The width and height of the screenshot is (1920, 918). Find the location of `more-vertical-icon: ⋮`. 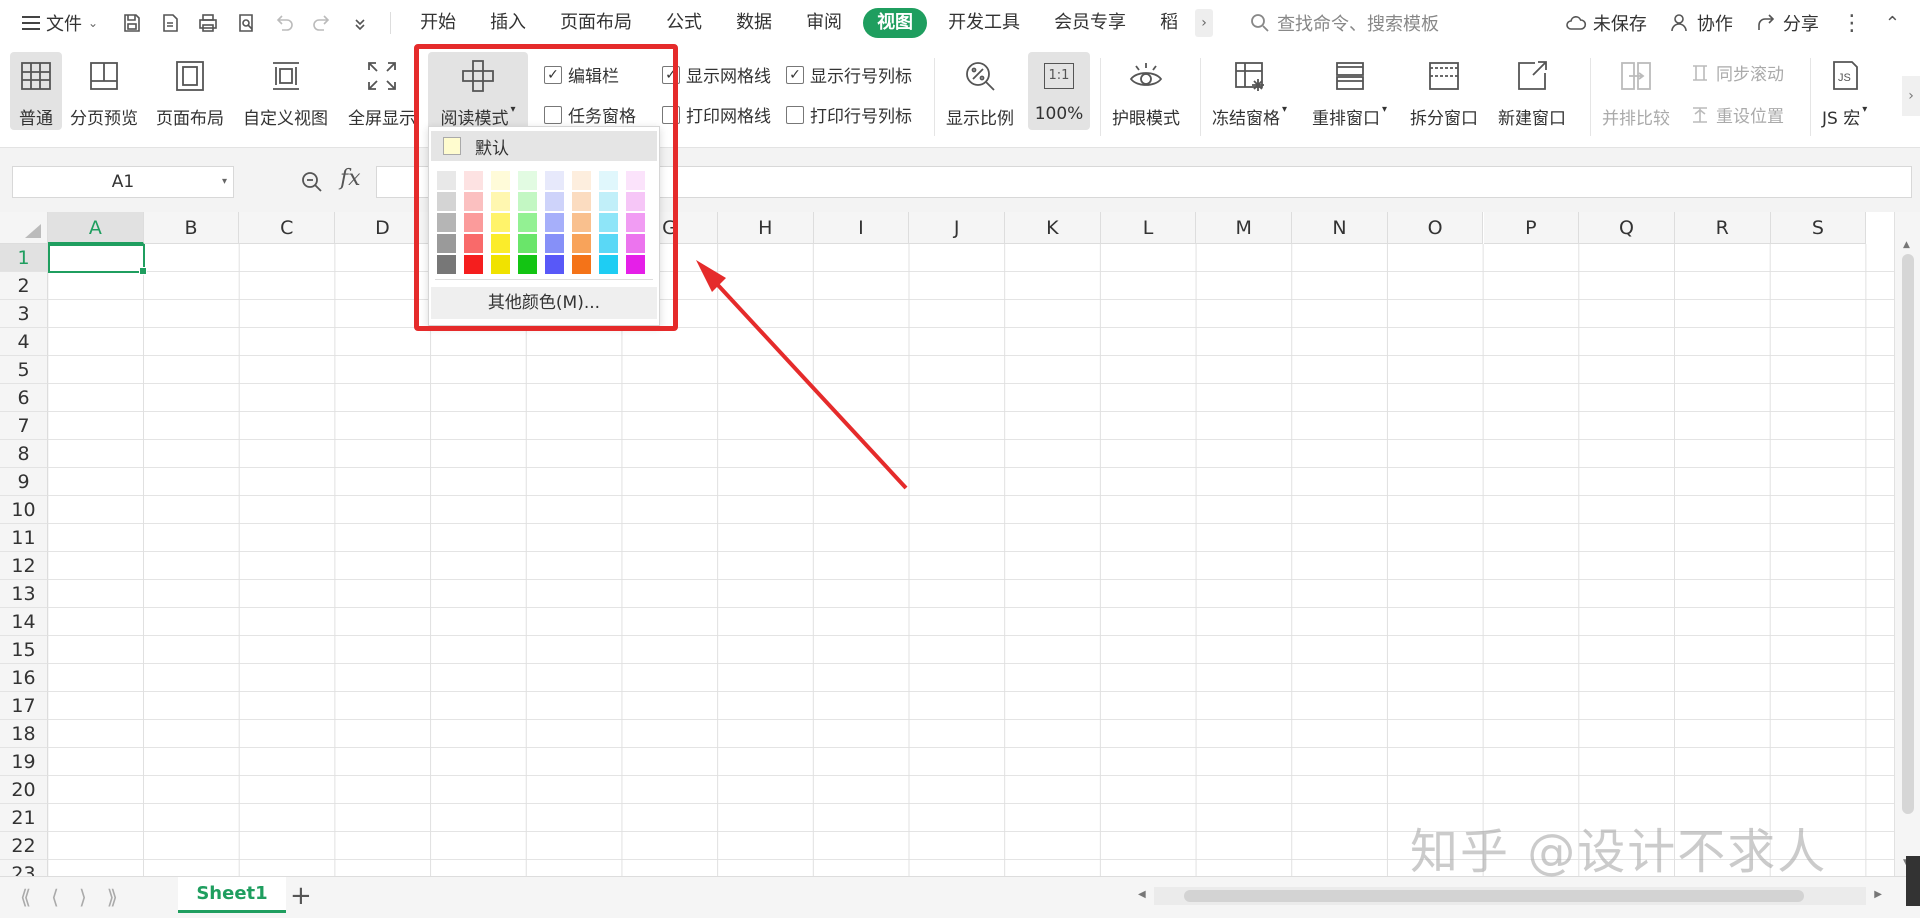

more-vertical-icon: ⋮ is located at coordinates (1852, 23).